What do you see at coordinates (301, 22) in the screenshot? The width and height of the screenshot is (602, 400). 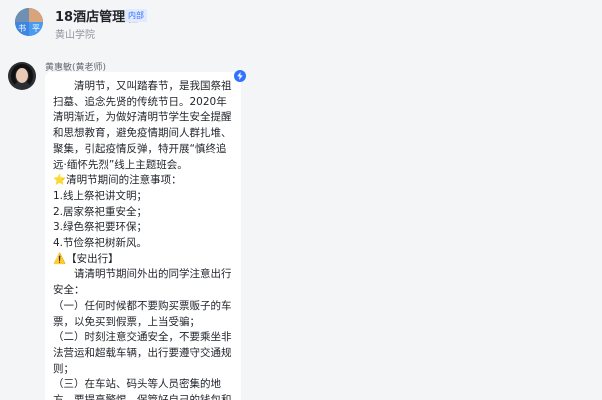 I see `chat-header: 书 平 18酒店管理班 内部 黄山学院` at bounding box center [301, 22].